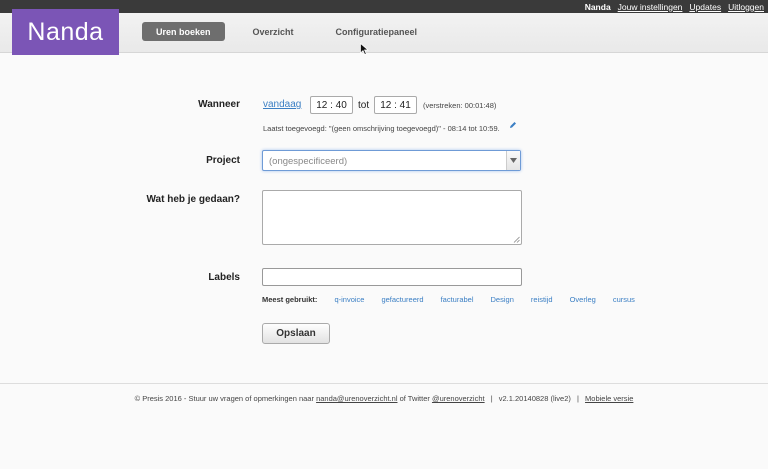  I want to click on logo: Nanda, so click(65, 32).